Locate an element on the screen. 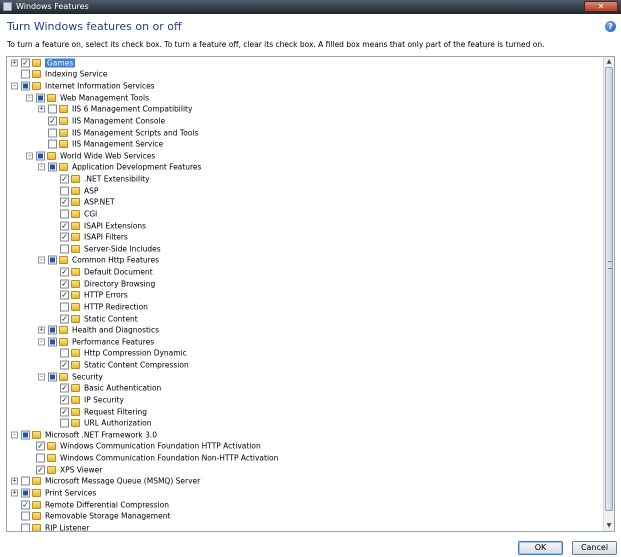  tree-item: HTTP Redirection is located at coordinates (305, 307).